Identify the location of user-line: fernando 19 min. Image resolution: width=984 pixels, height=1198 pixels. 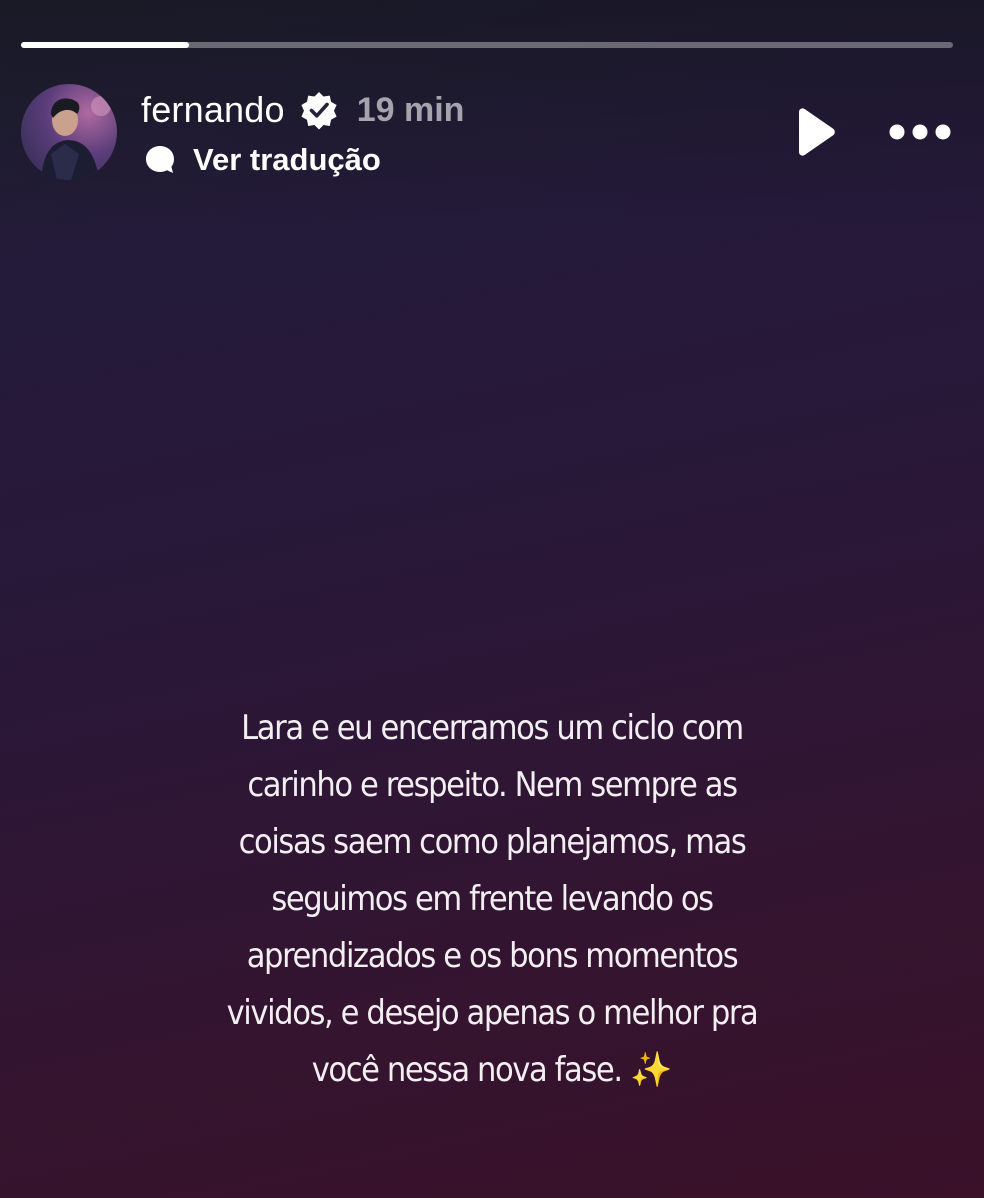
(302, 110).